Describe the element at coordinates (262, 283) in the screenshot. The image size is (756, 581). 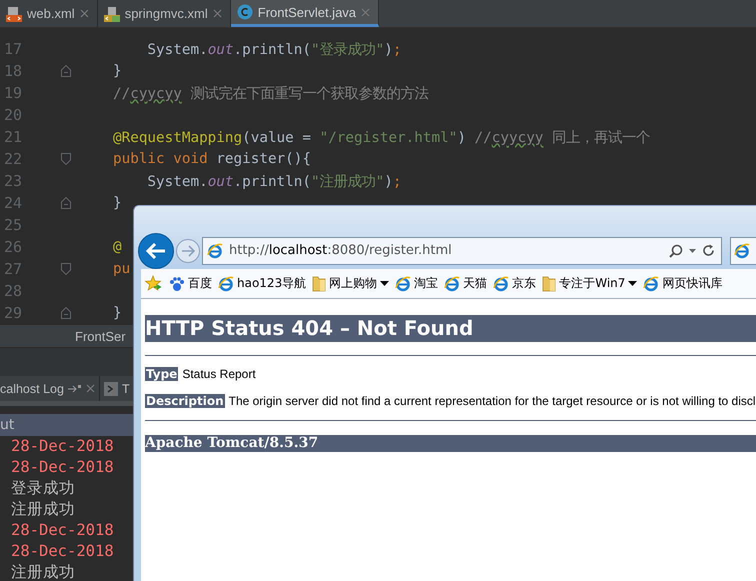
I see `favorite-link: hao123导航` at that location.